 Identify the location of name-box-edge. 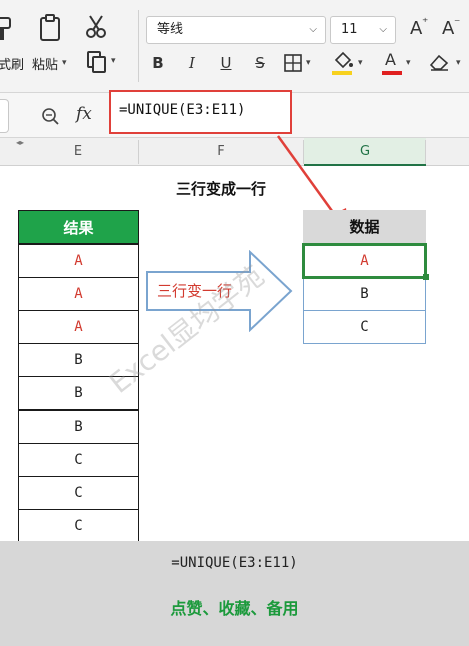
(4, 116).